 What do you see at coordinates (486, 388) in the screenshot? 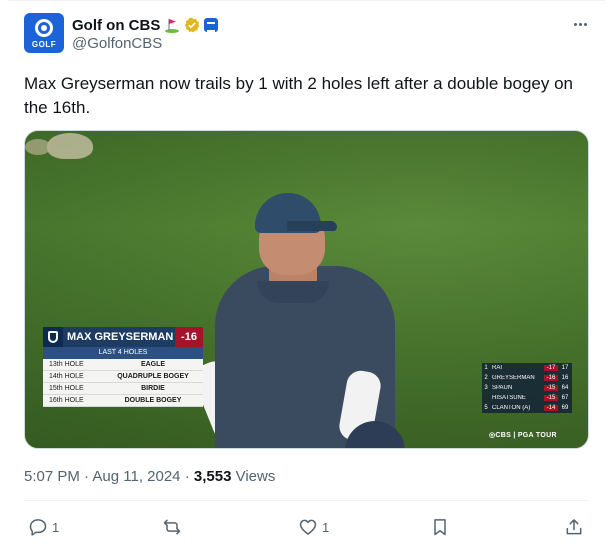
I see `leaderboard-position: 3` at bounding box center [486, 388].